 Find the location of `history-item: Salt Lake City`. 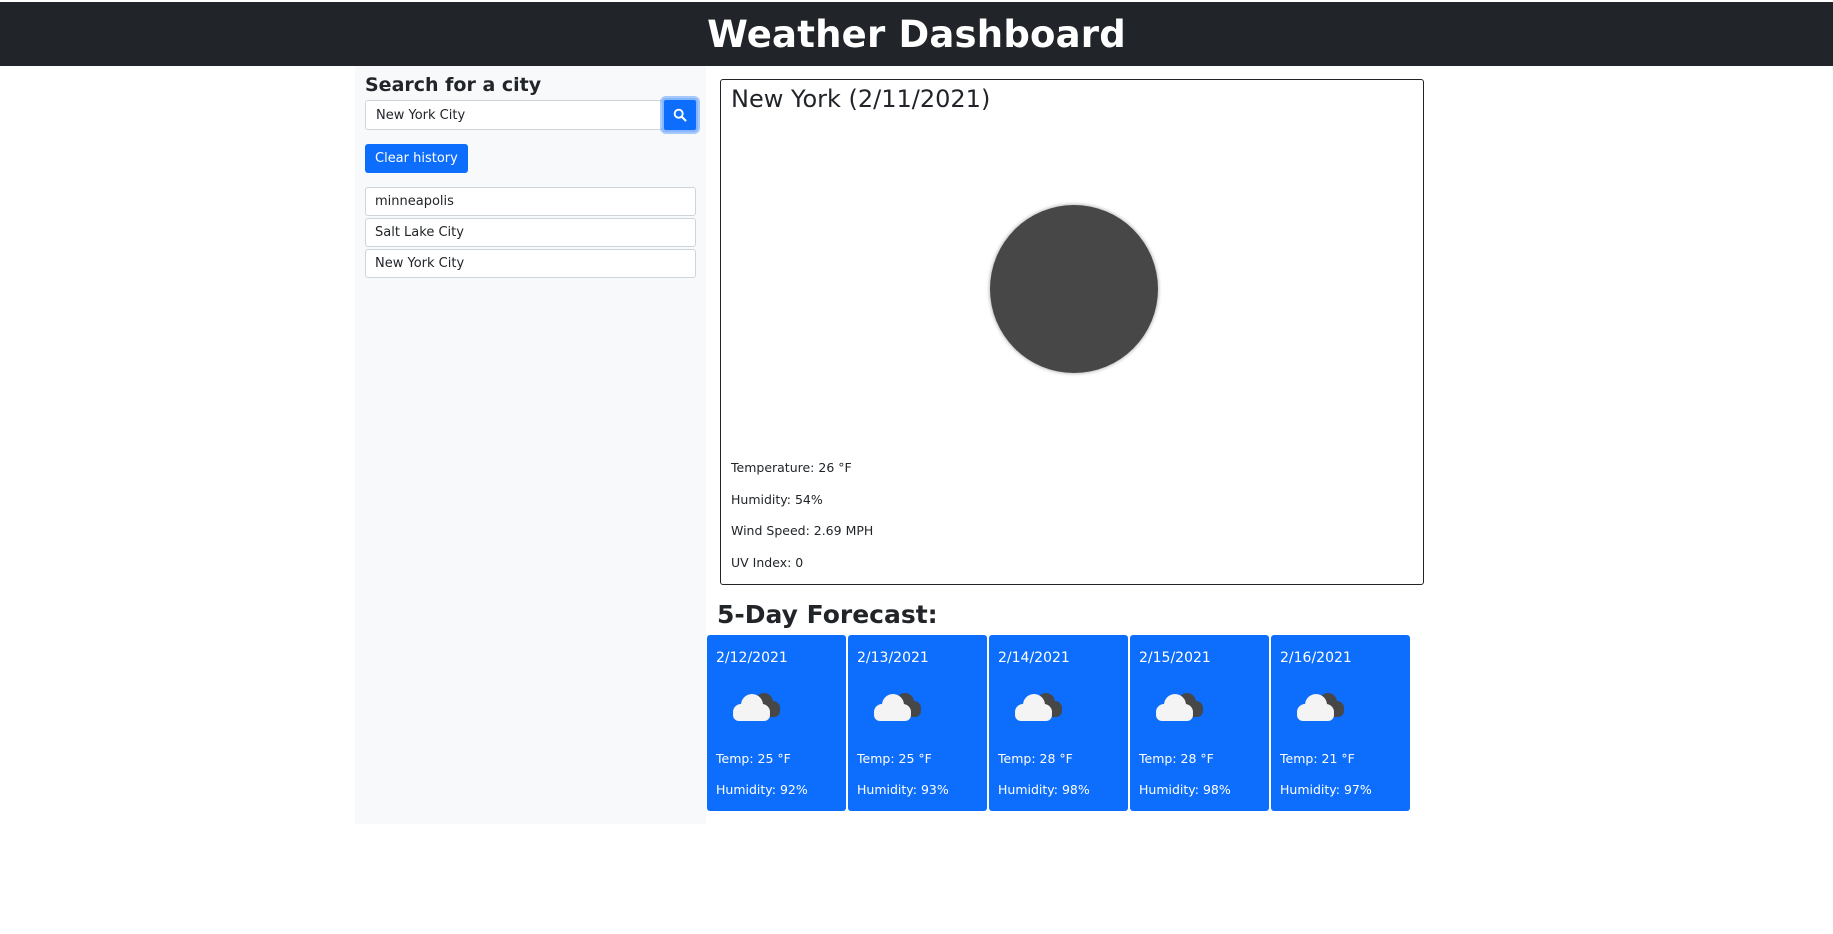

history-item: Salt Lake City is located at coordinates (530, 232).